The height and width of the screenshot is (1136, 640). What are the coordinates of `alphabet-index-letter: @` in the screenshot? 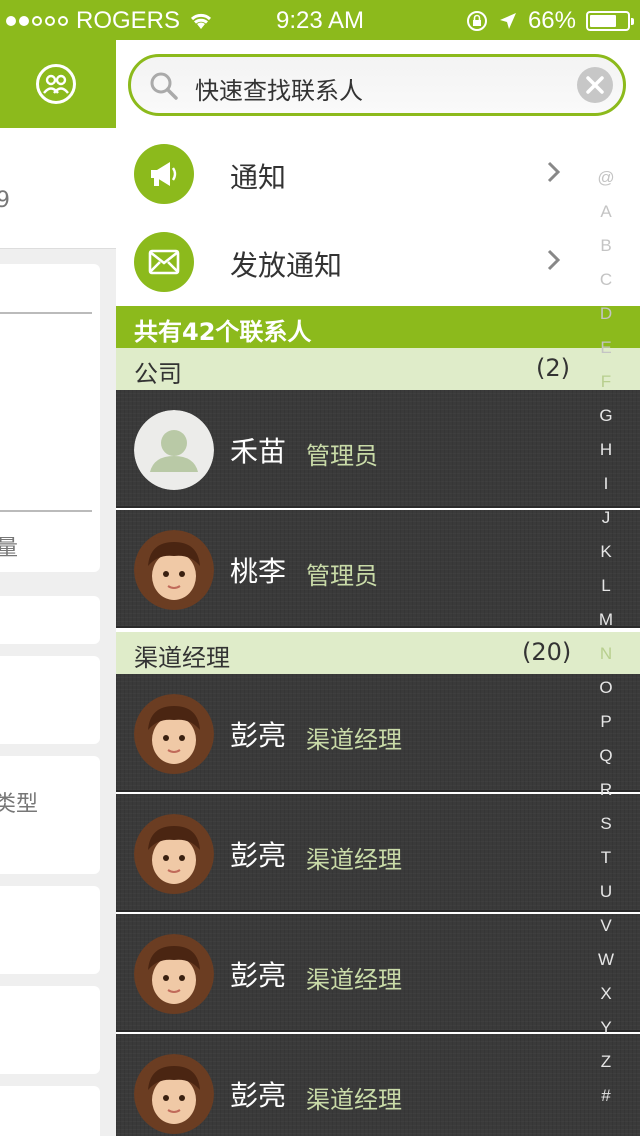 It's located at (606, 178).